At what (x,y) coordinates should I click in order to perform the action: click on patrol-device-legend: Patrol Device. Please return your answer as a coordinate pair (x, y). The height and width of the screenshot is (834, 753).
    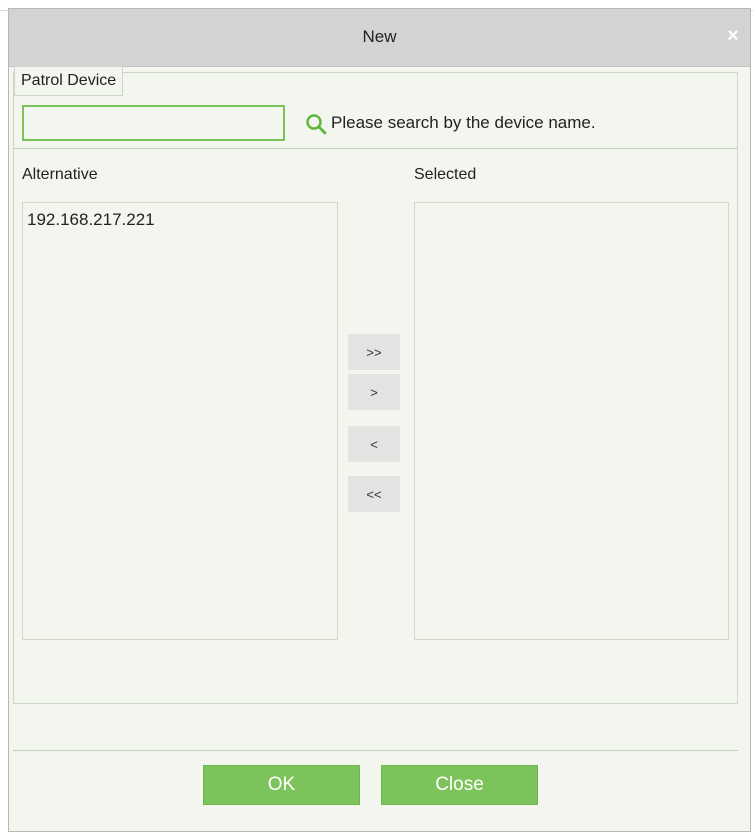
    Looking at the image, I should click on (69, 81).